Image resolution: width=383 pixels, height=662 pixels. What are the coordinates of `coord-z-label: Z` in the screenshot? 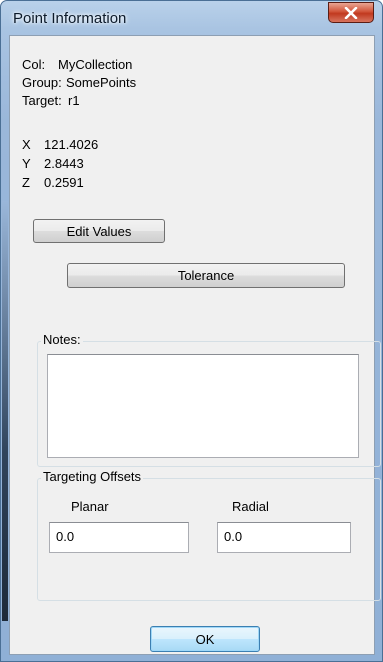 It's located at (26, 182).